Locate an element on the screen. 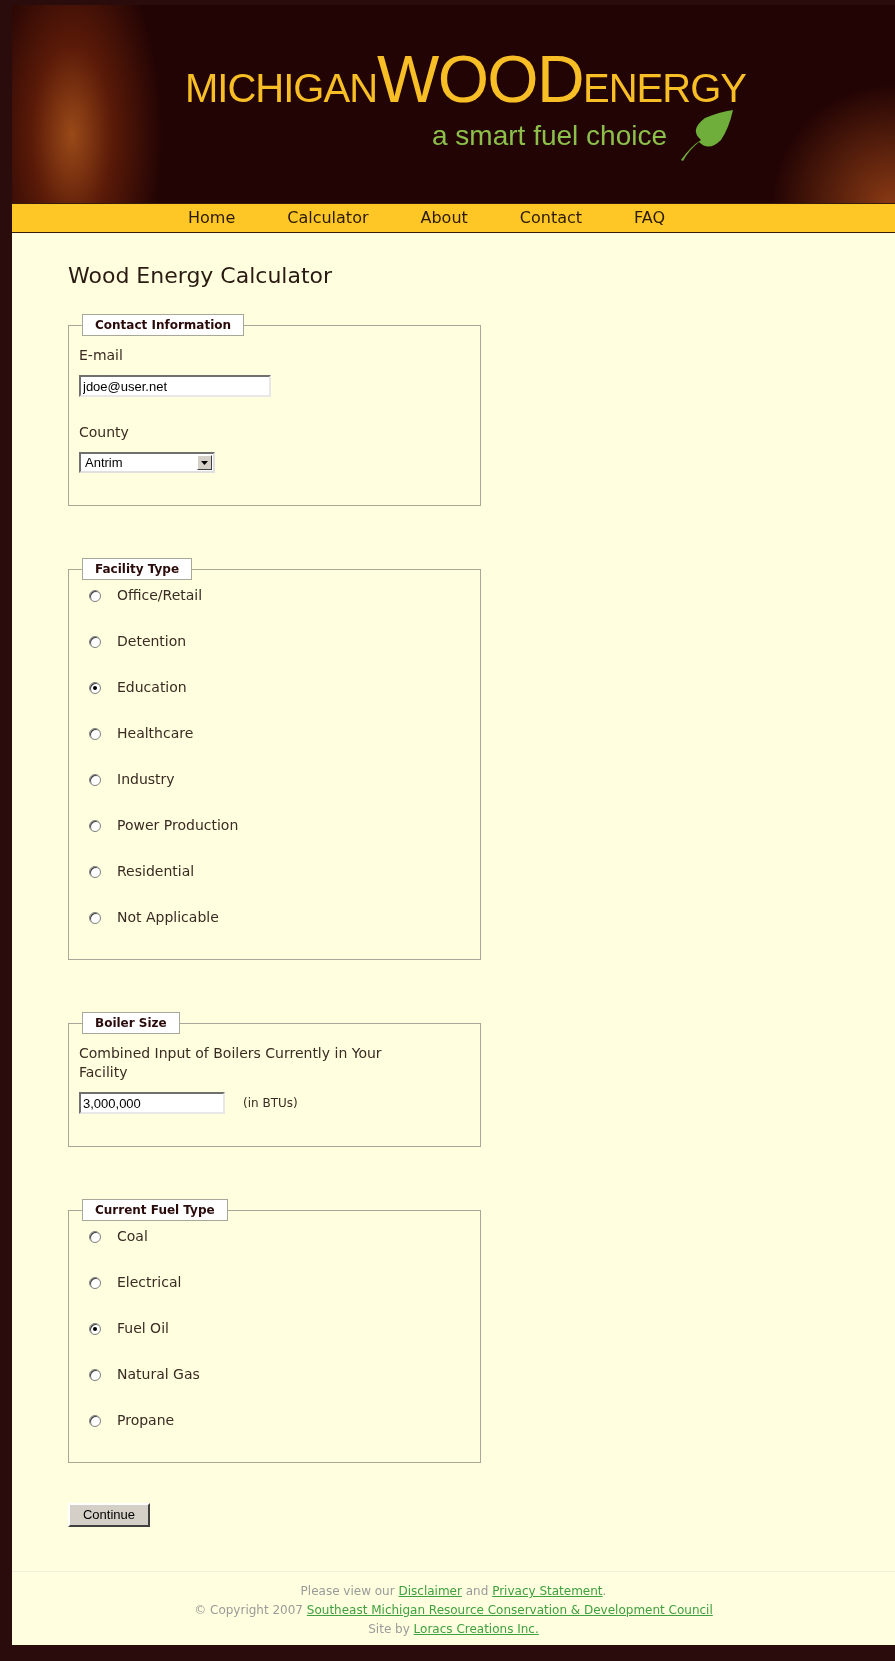  radio-label: Office/Retail is located at coordinates (160, 595).